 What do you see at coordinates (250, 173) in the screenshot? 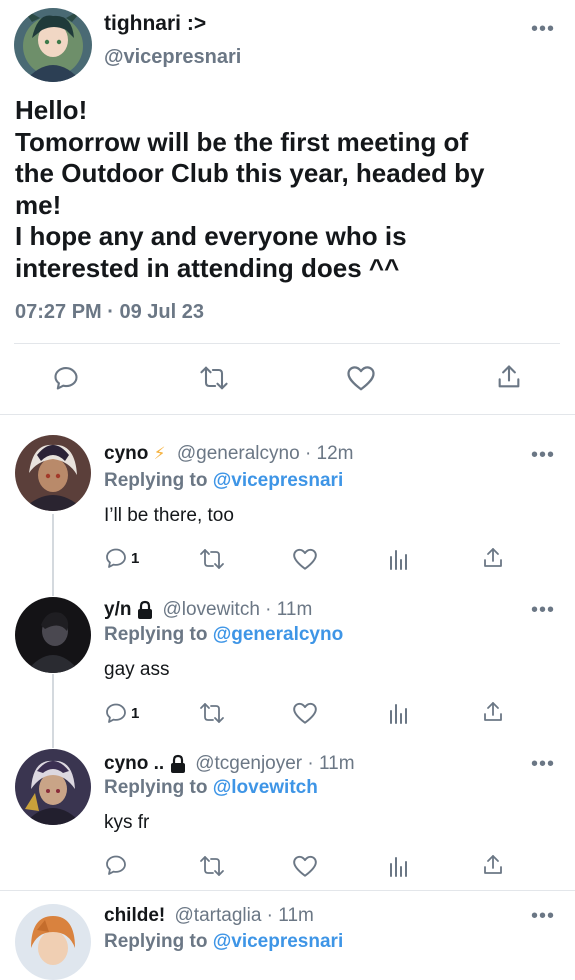
I see `tweet-line: the Outdoor Club this year, headed by` at bounding box center [250, 173].